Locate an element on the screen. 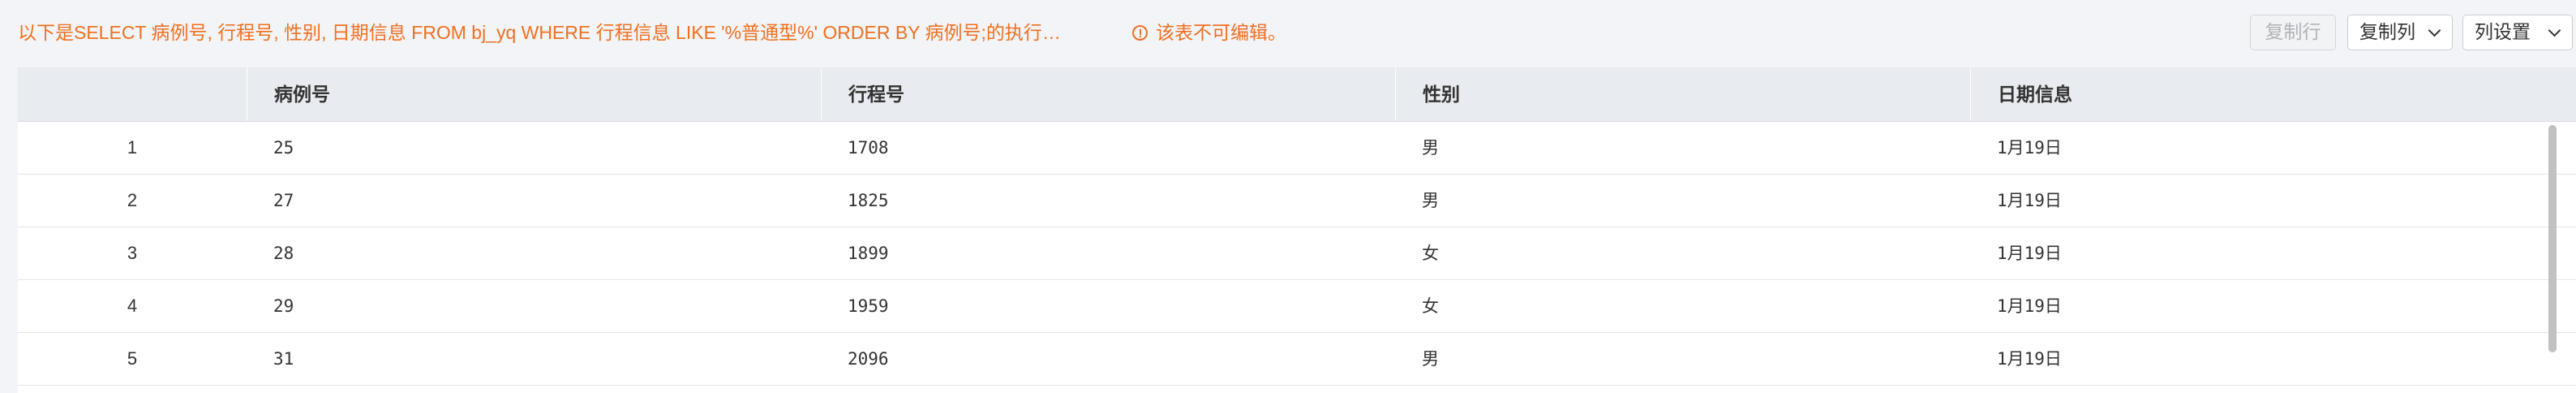 This screenshot has width=2576, height=393. table-row: 1 25 1708 男 1月19日 is located at coordinates (1297, 148).